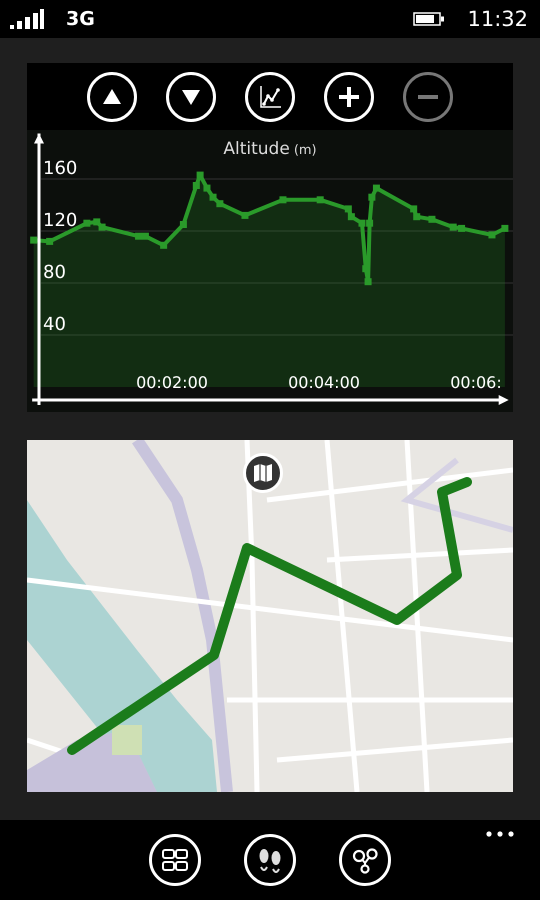 The width and height of the screenshot is (540, 900). What do you see at coordinates (191, 97) in the screenshot?
I see `down-button` at bounding box center [191, 97].